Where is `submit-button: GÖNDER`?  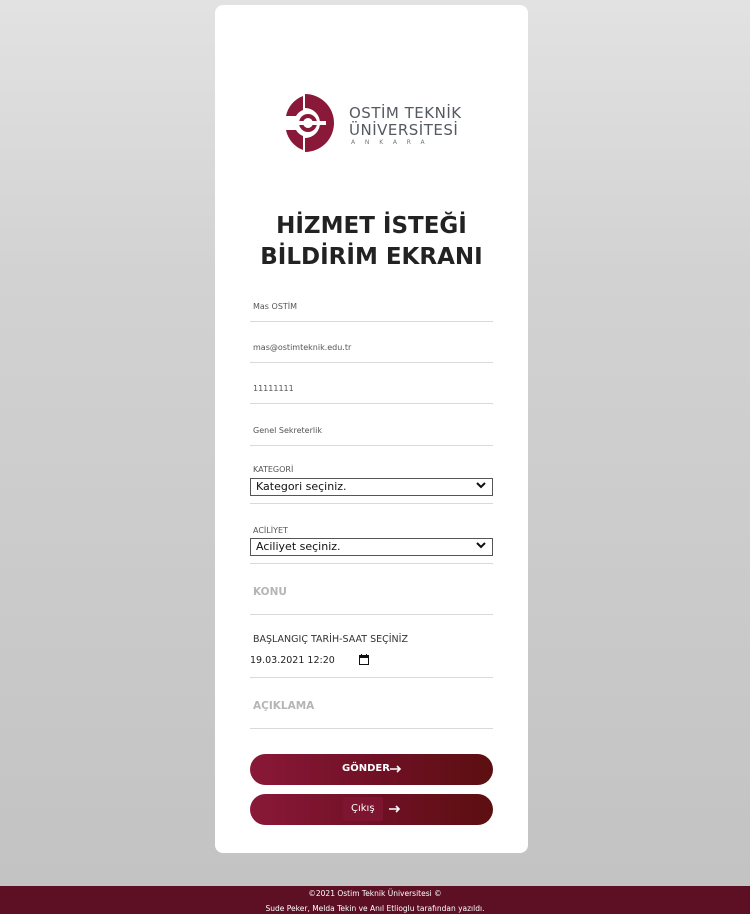
submit-button: GÖNDER is located at coordinates (371, 769).